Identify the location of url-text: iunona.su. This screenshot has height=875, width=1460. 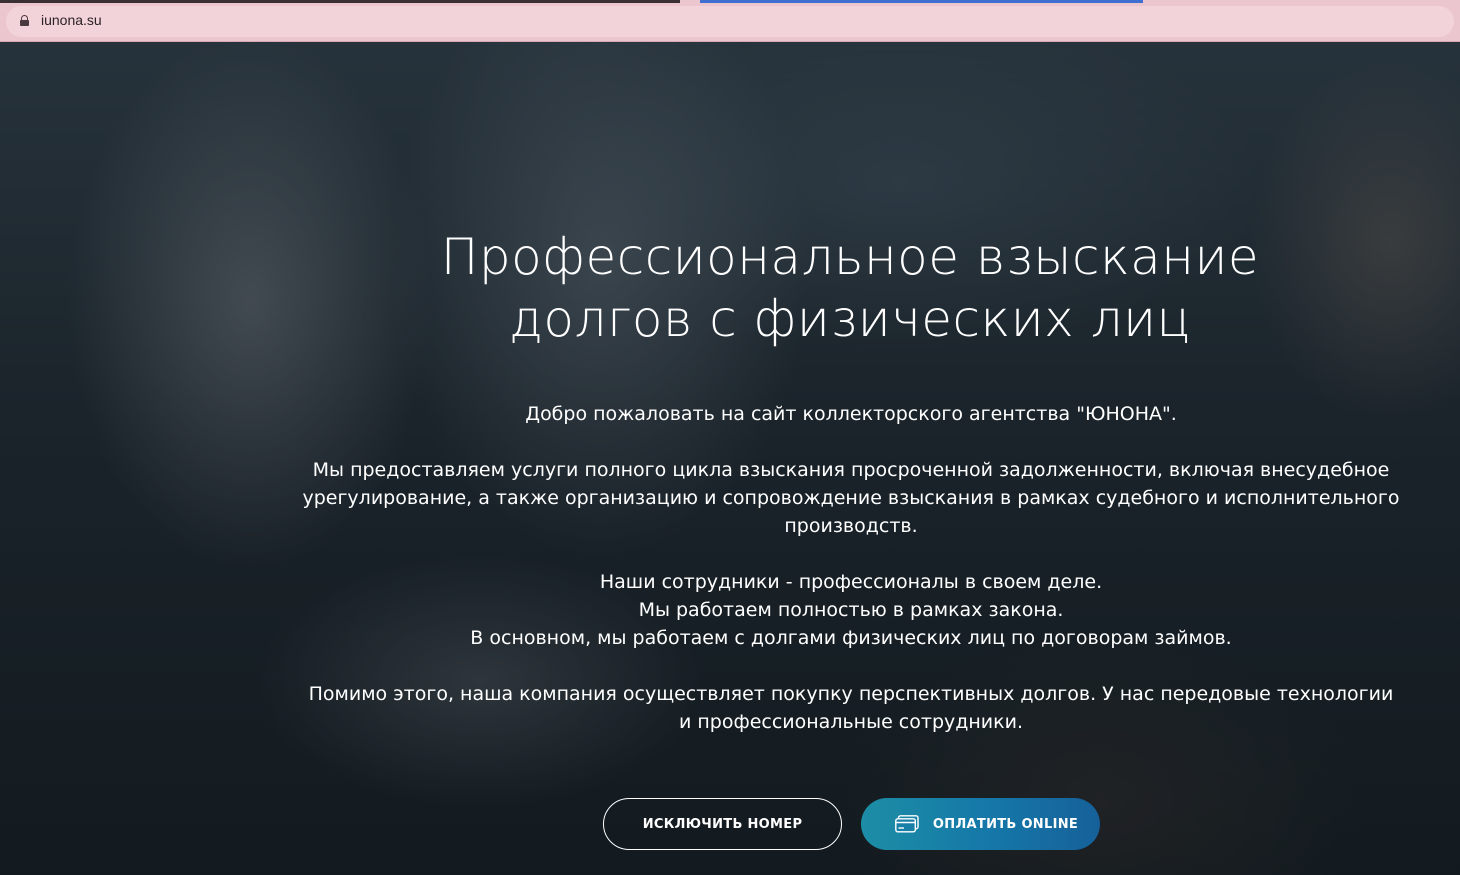
(71, 20).